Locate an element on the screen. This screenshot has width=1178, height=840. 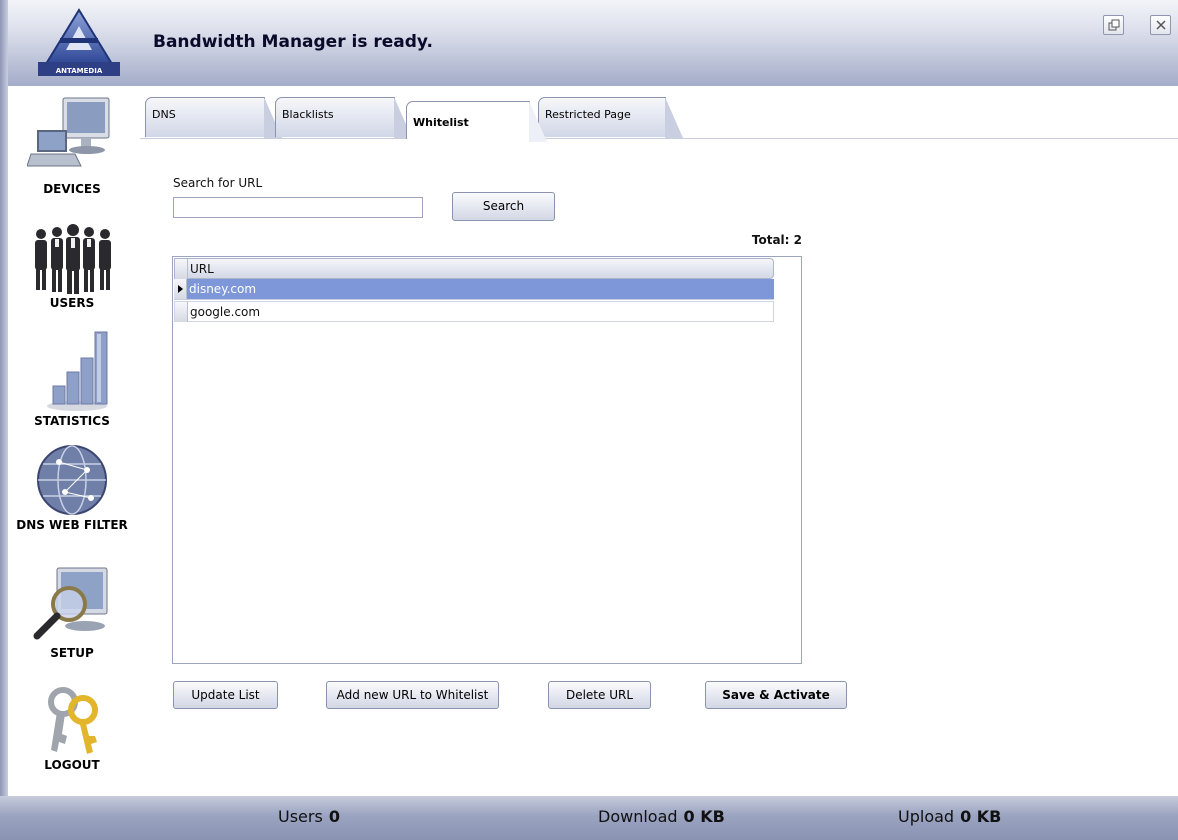
antamedia-logo: ANTAMEDIA is located at coordinates (79, 43).